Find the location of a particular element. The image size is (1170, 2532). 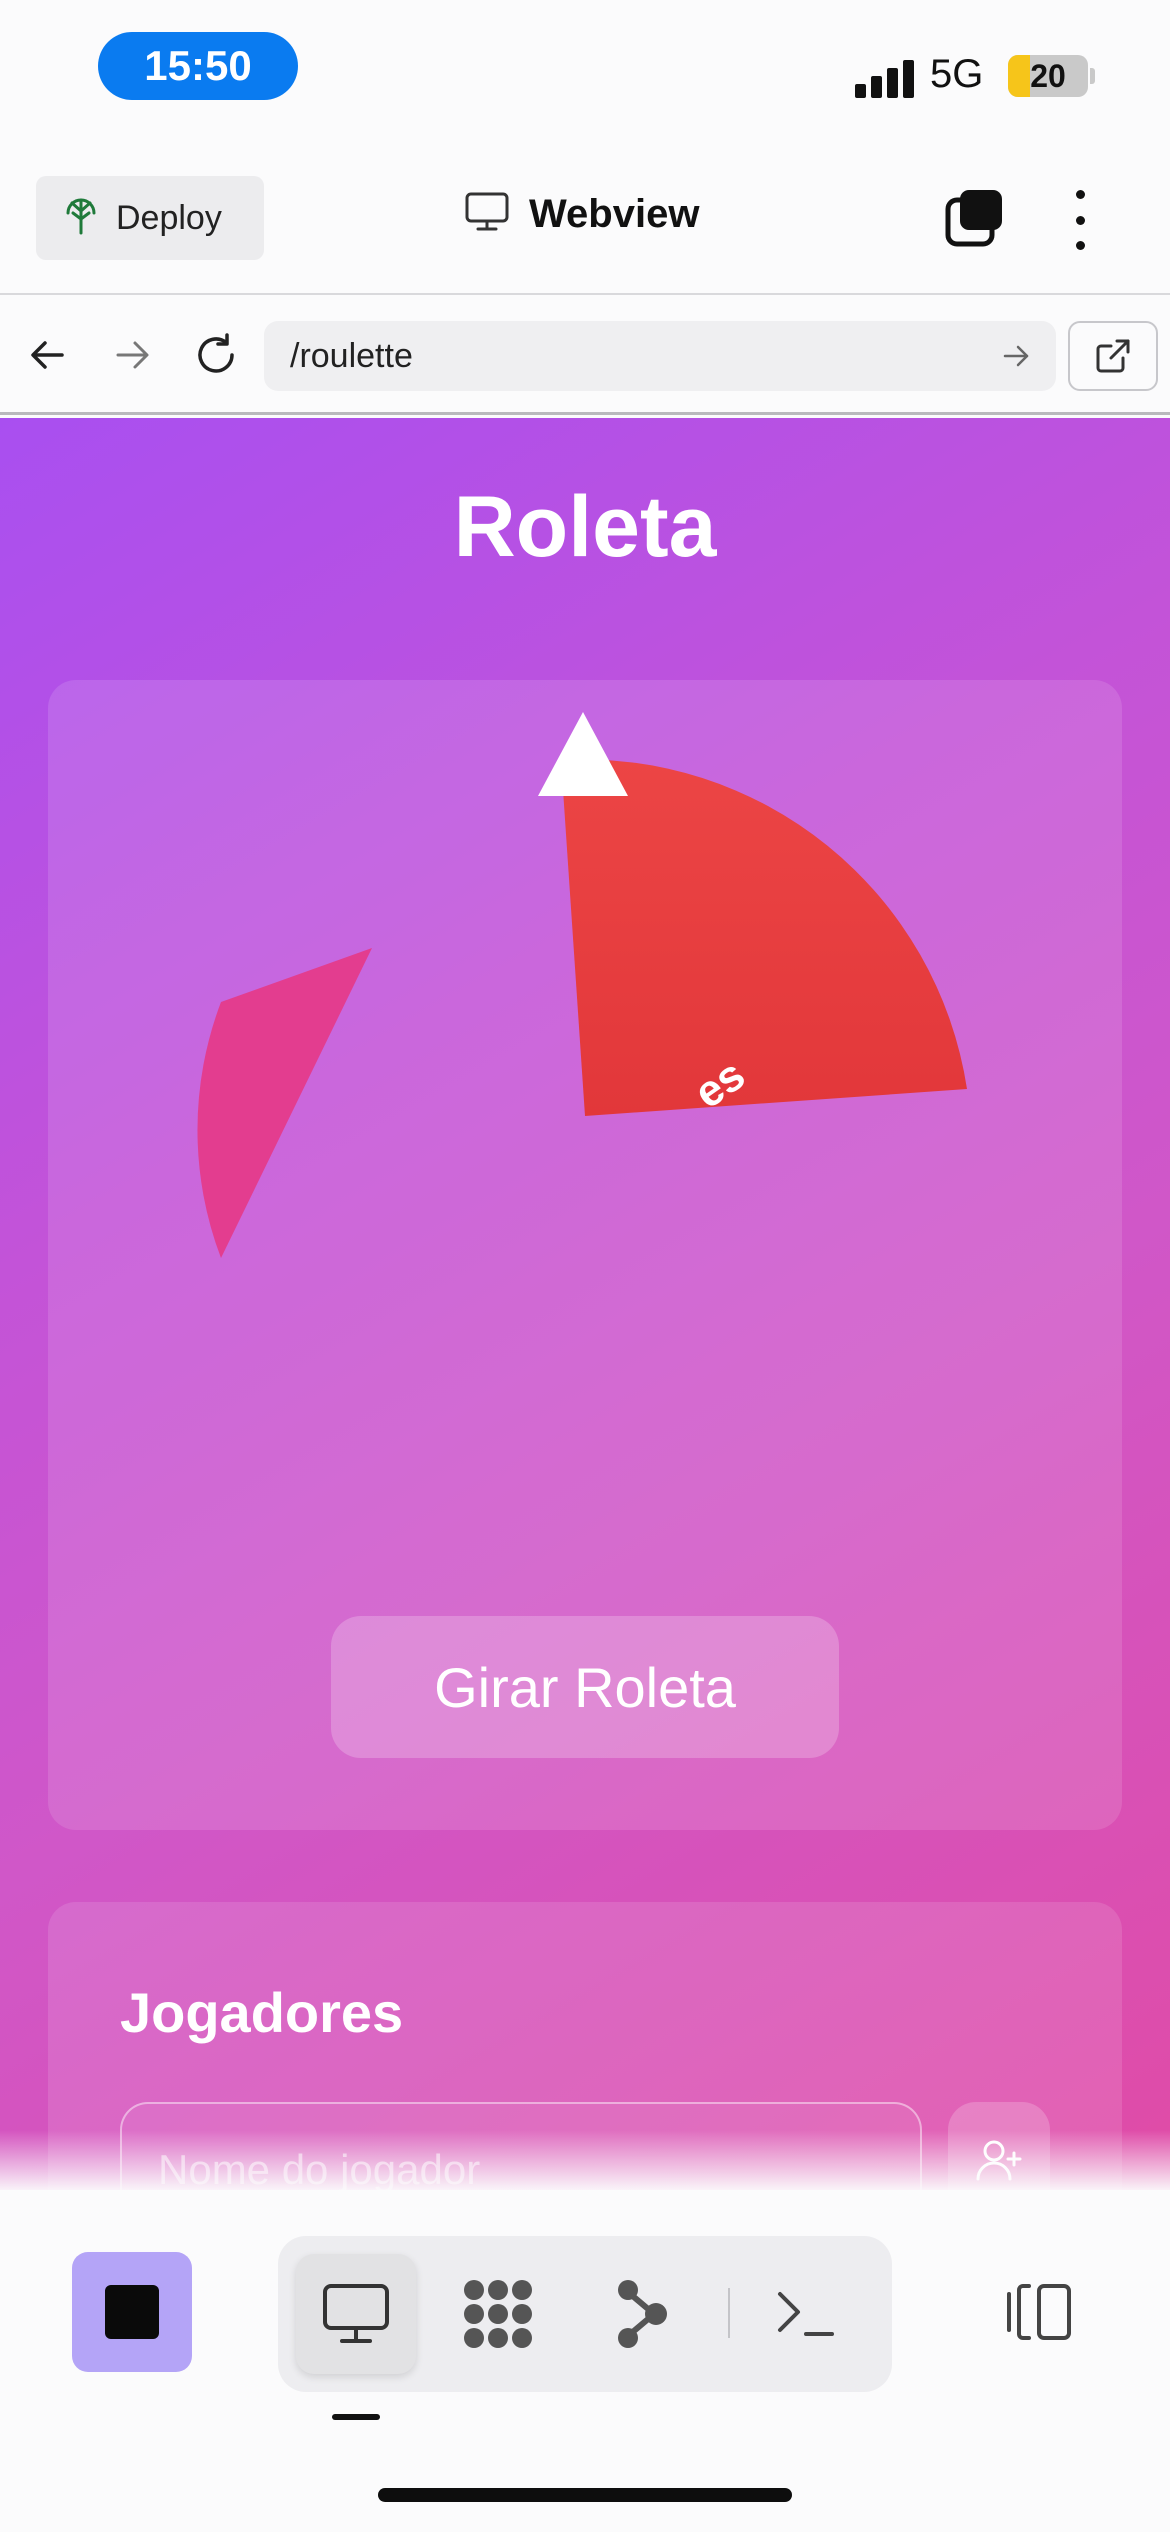

tool-divider is located at coordinates (729, 2313).